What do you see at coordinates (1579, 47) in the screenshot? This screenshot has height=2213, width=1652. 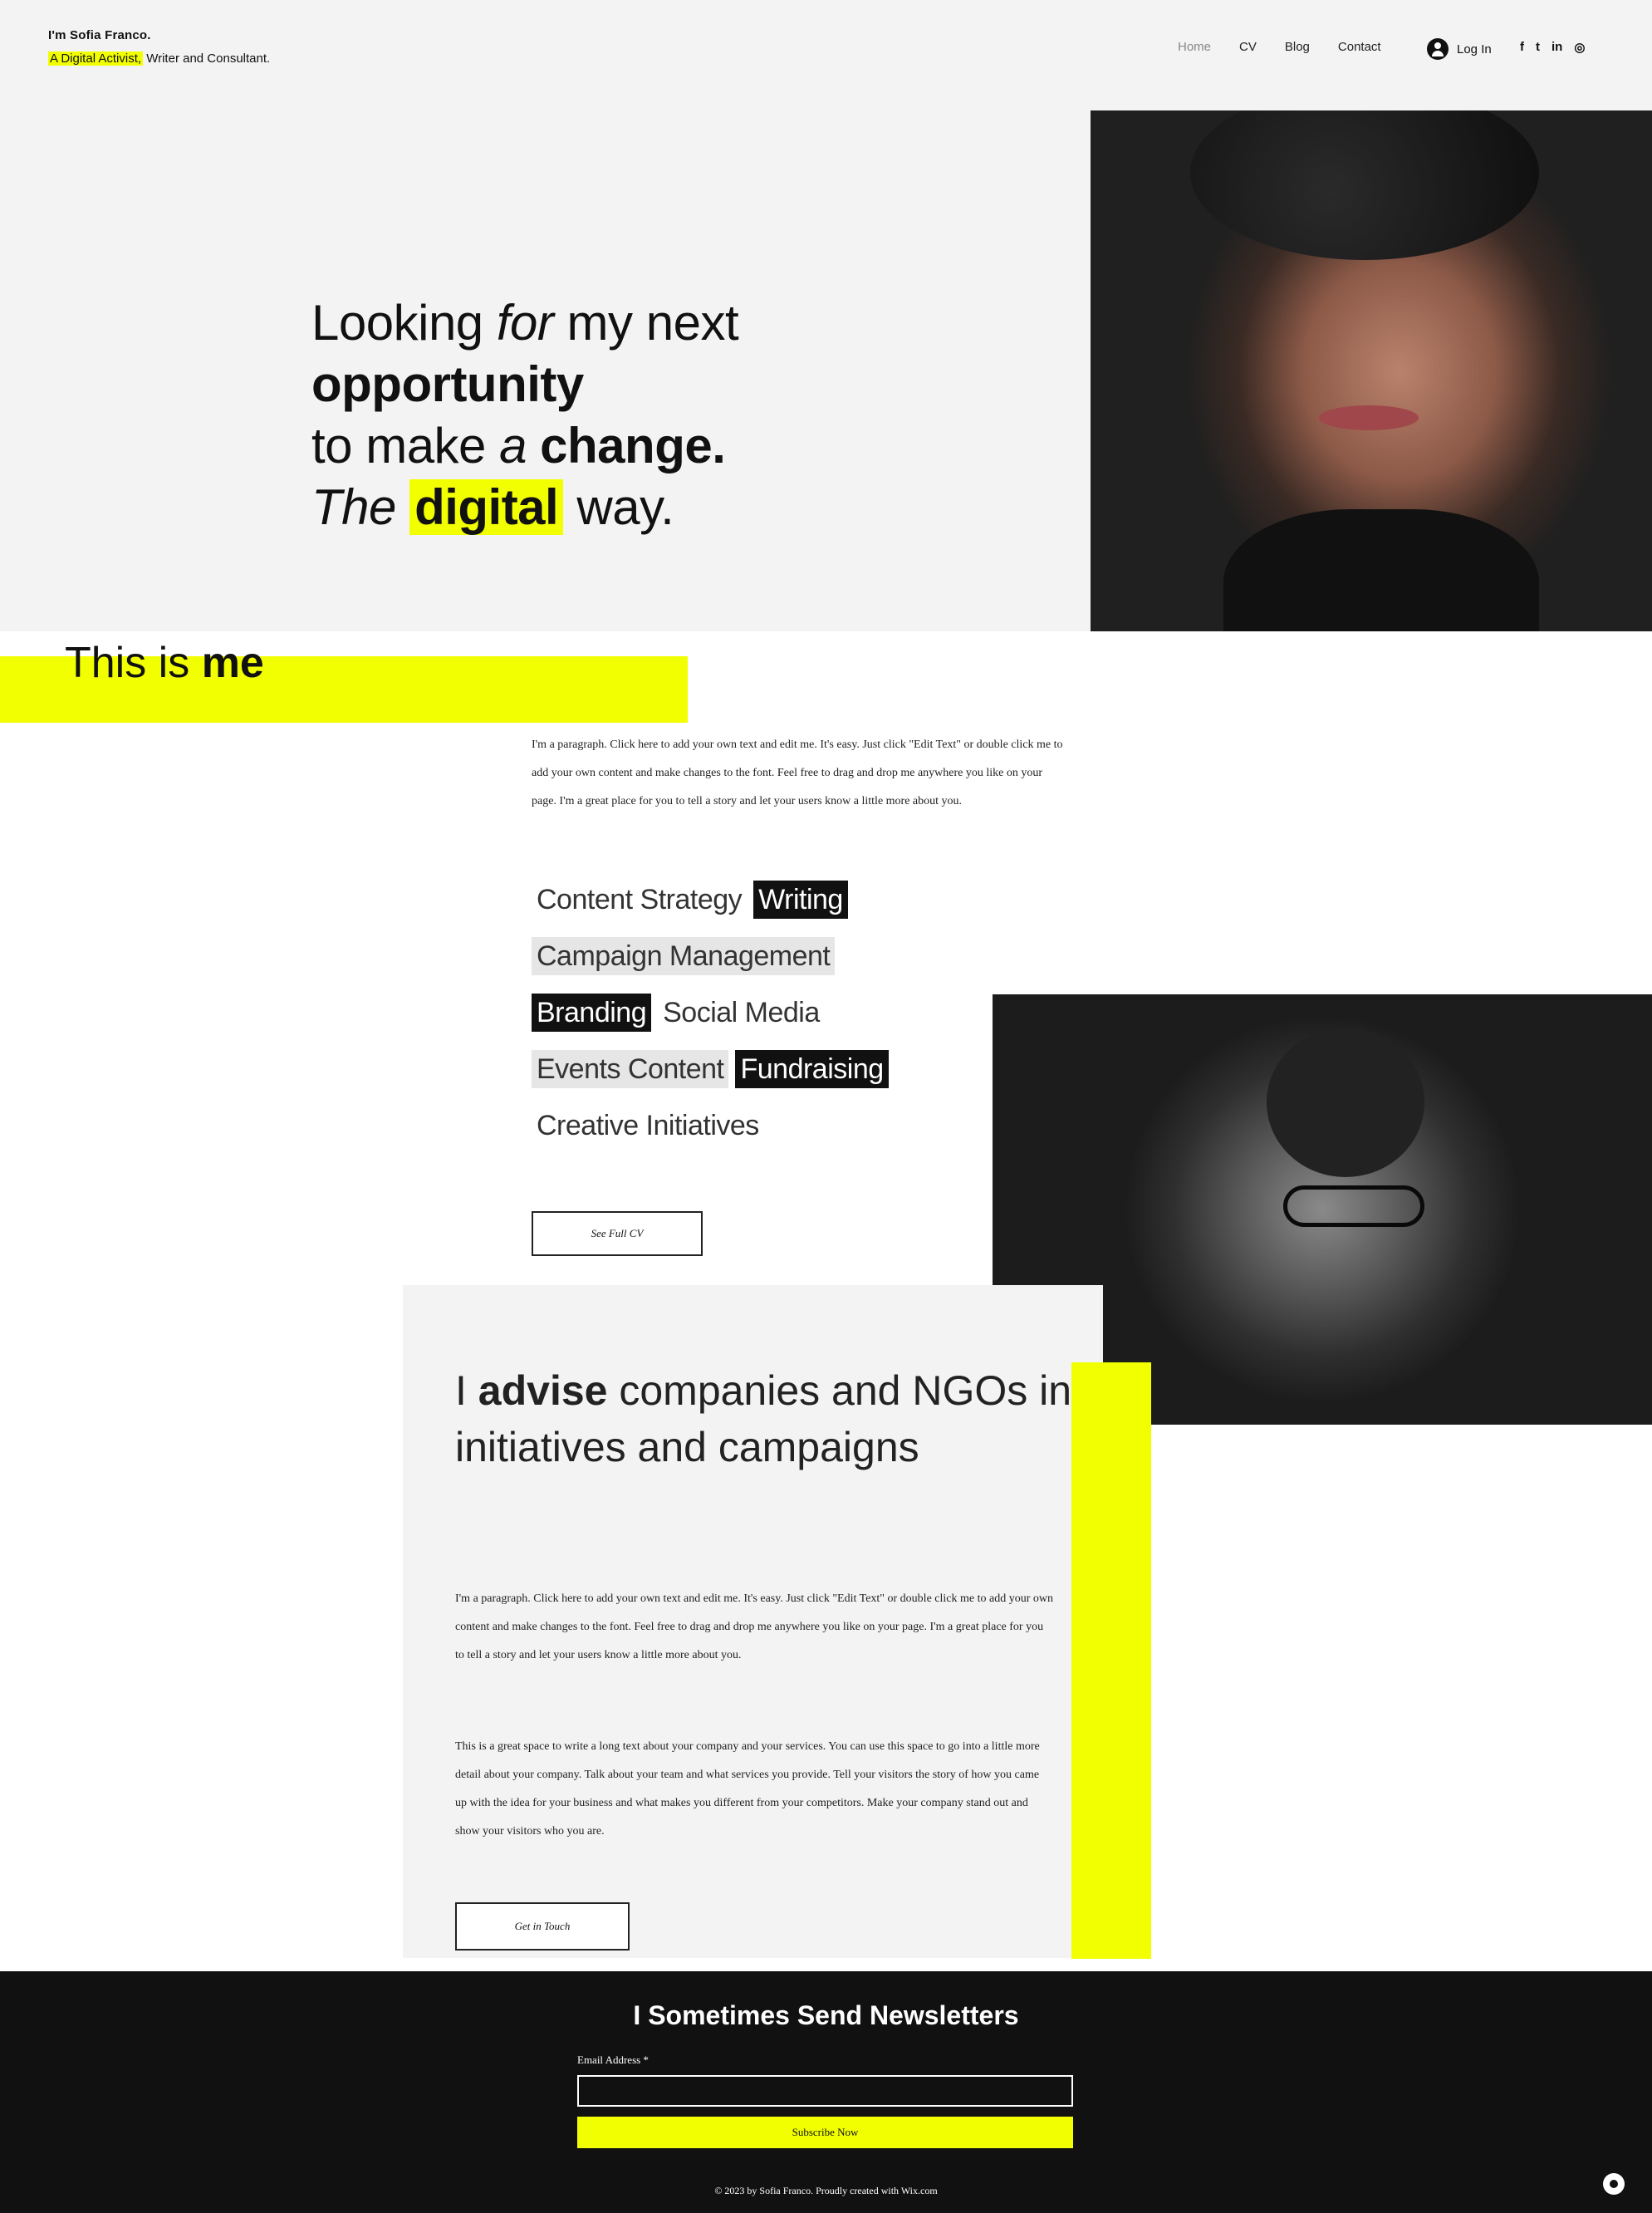 I see `instagram-icon: ◎` at bounding box center [1579, 47].